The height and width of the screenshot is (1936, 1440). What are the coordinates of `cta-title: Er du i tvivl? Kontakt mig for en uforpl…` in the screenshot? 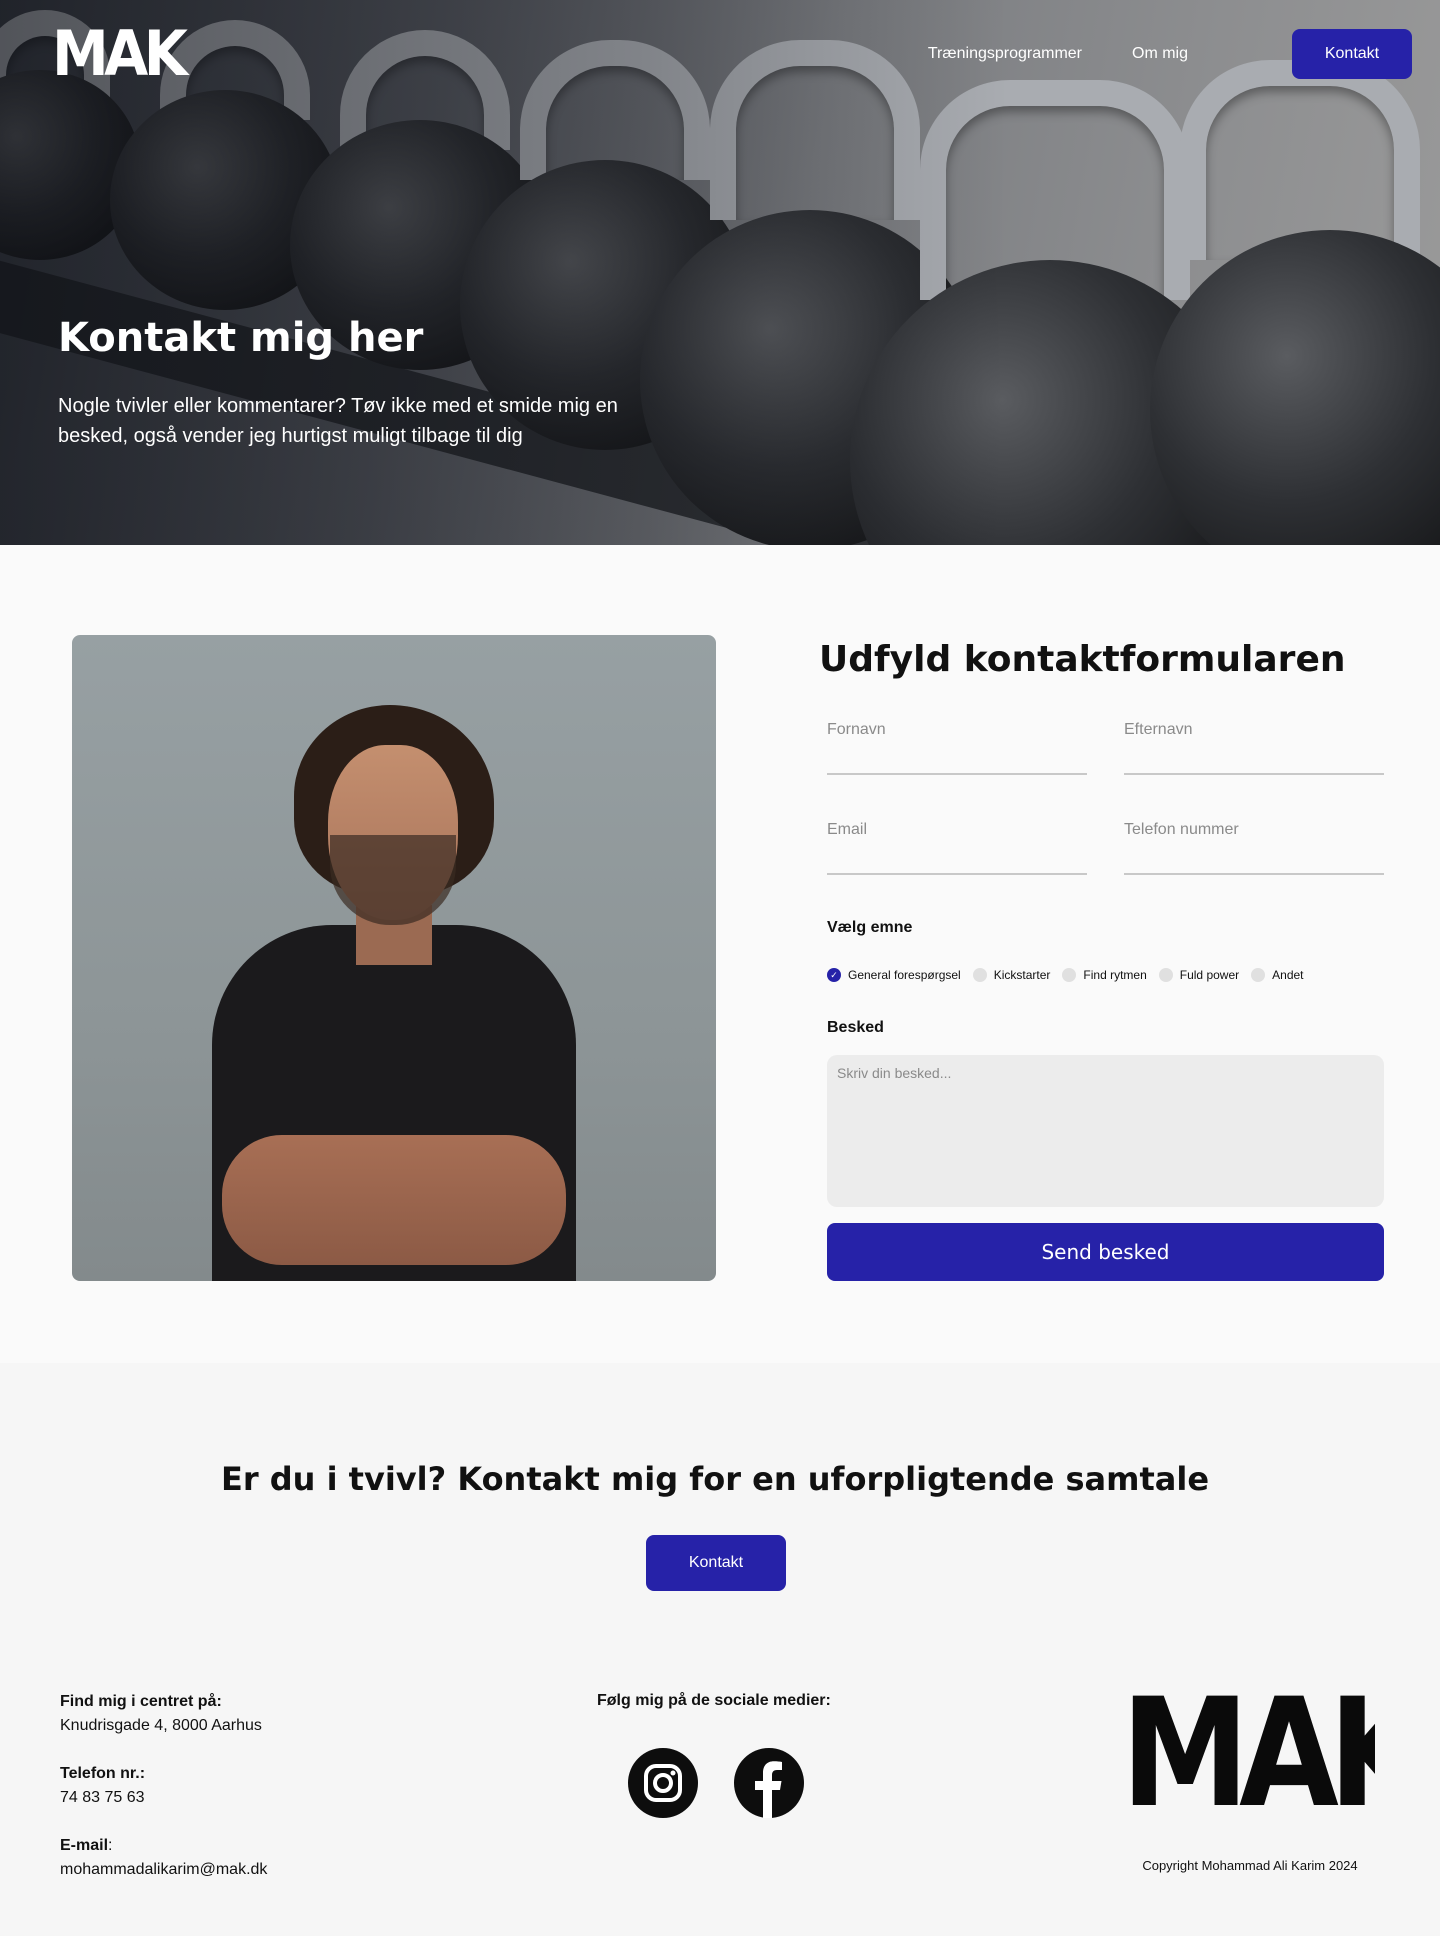 It's located at (715, 1479).